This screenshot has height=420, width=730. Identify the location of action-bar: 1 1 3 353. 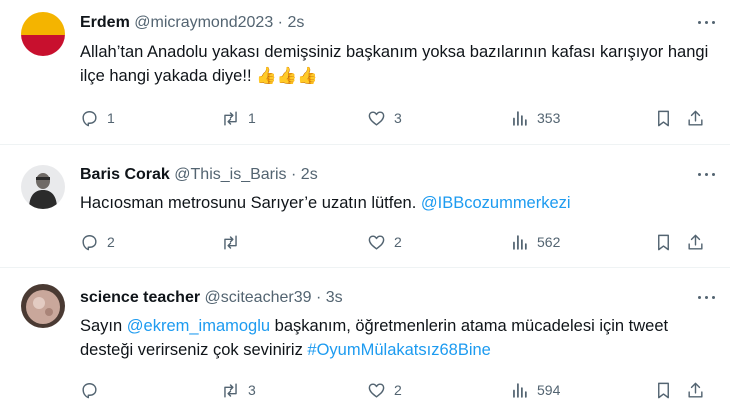
(400, 118).